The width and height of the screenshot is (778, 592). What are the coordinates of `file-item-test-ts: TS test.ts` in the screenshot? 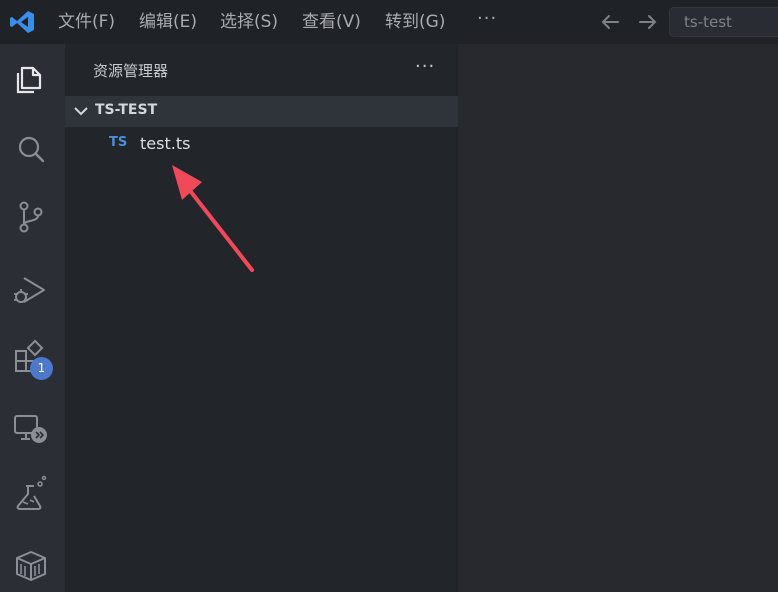 It's located at (261, 145).